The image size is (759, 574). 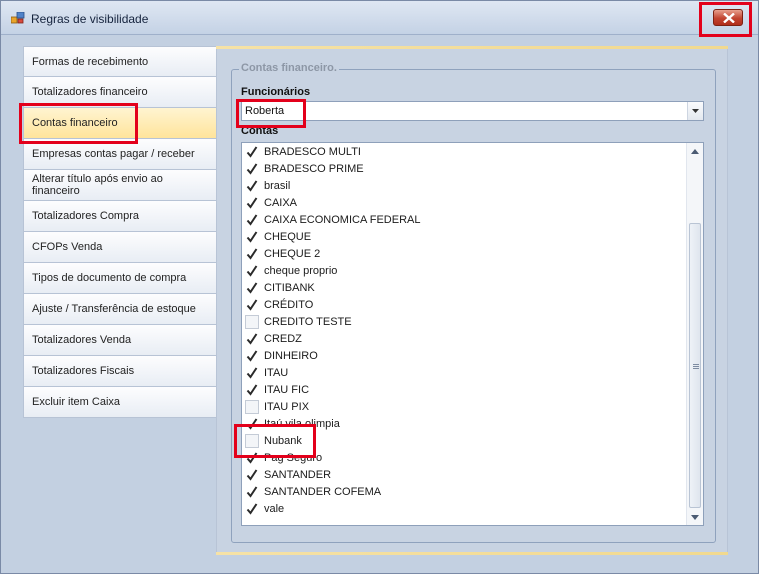 I want to click on employee-selected-value: Roberta, so click(x=265, y=111).